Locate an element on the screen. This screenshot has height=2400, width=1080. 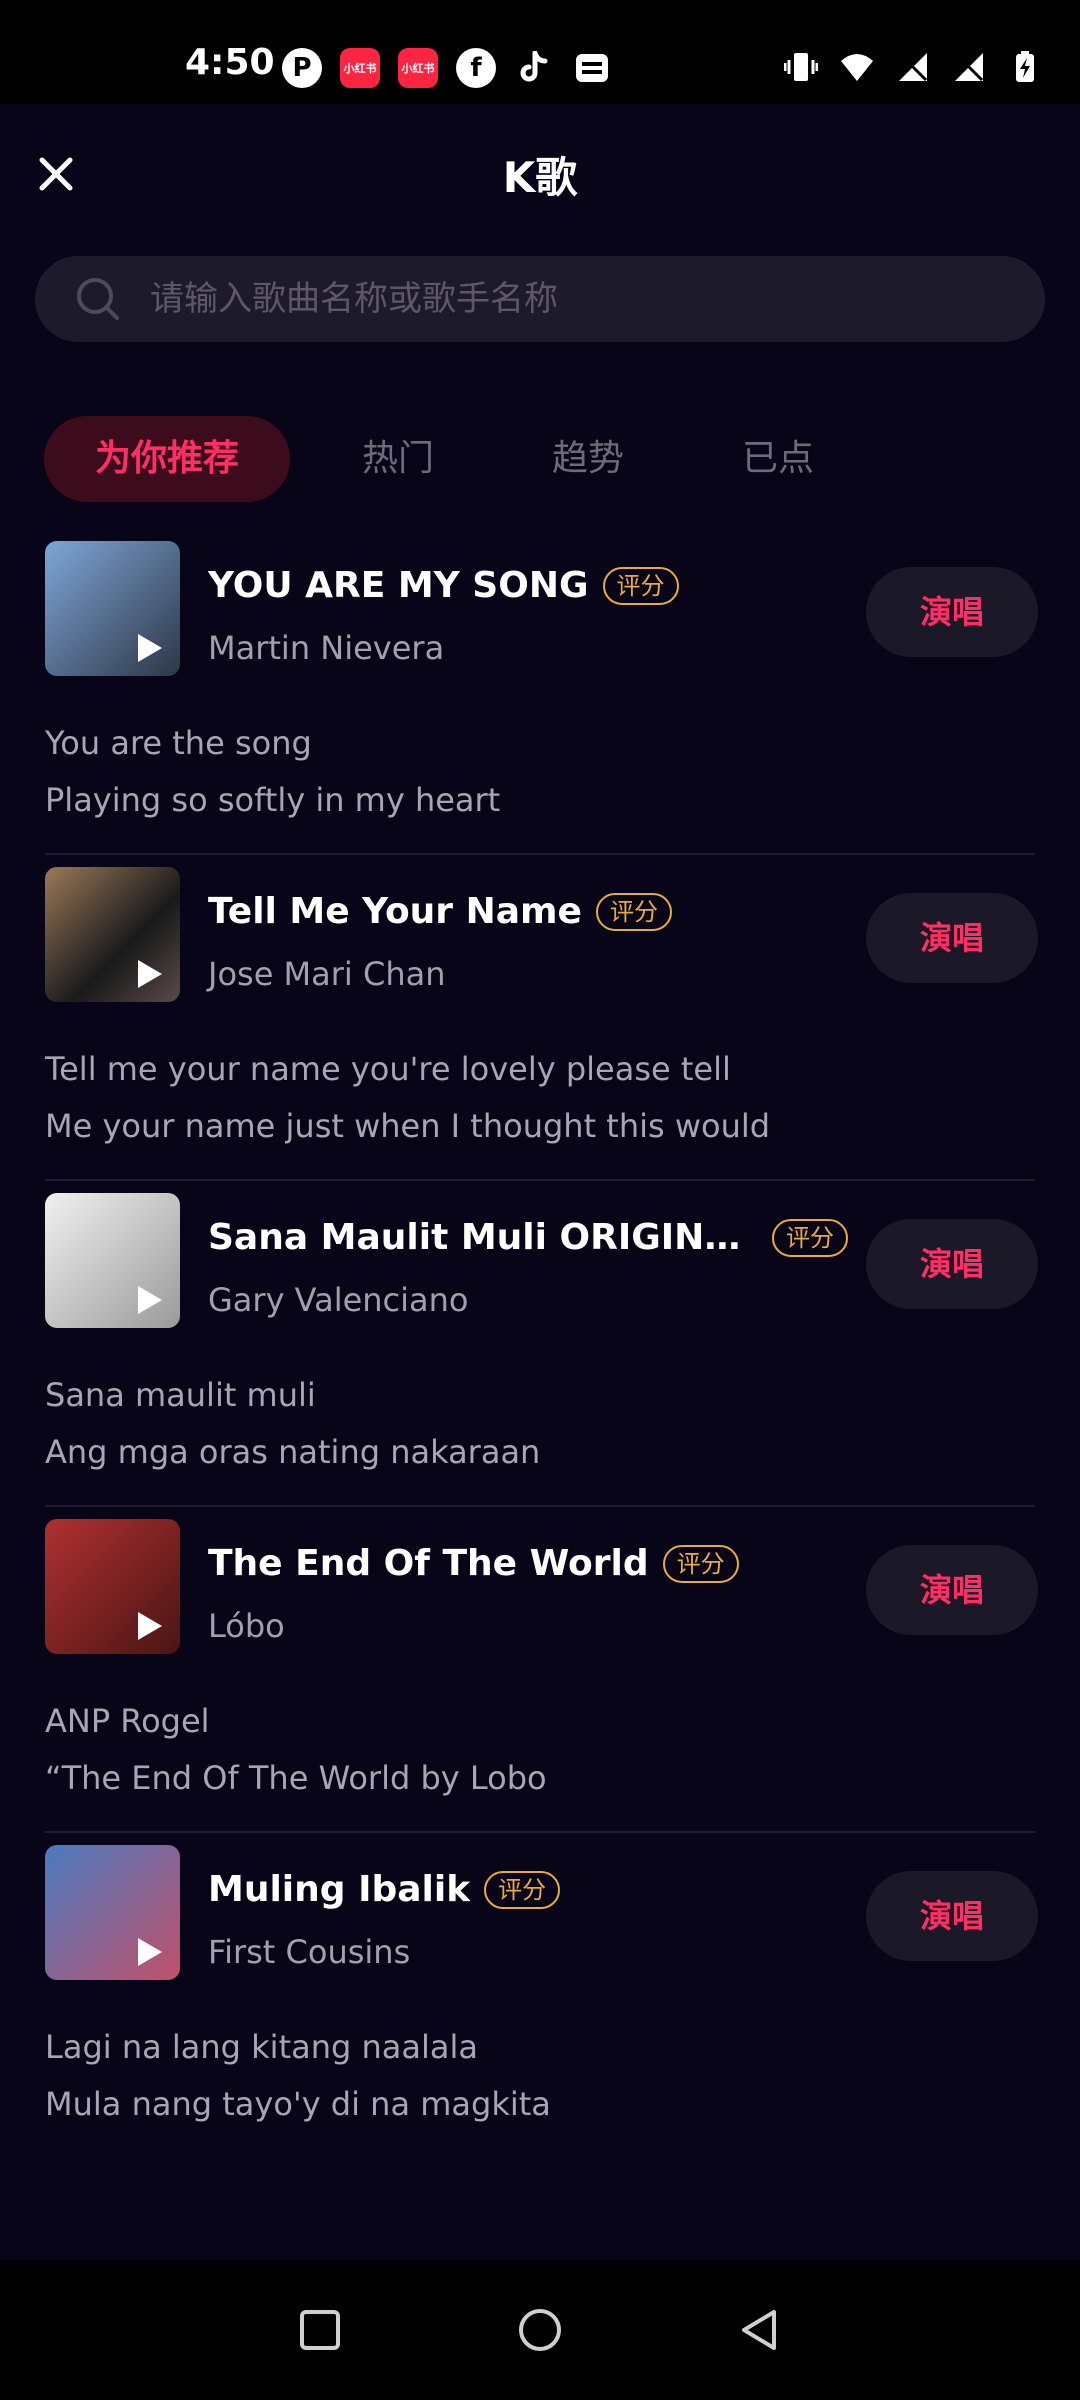
tiktok-icon is located at coordinates (534, 68).